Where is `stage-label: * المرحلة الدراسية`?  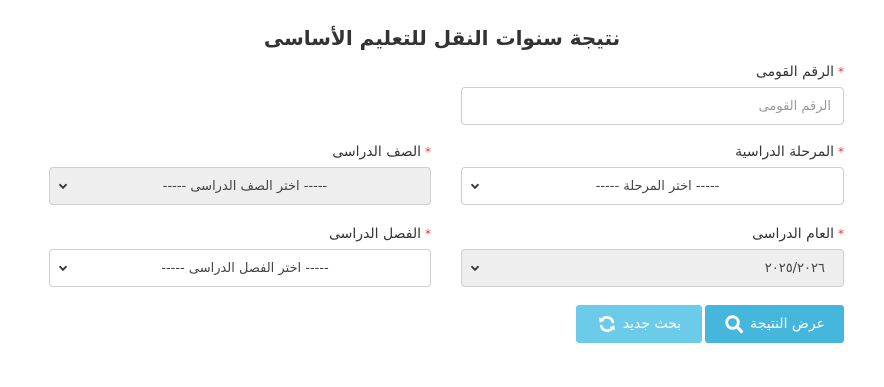
stage-label: * المرحلة الدراسية is located at coordinates (789, 152).